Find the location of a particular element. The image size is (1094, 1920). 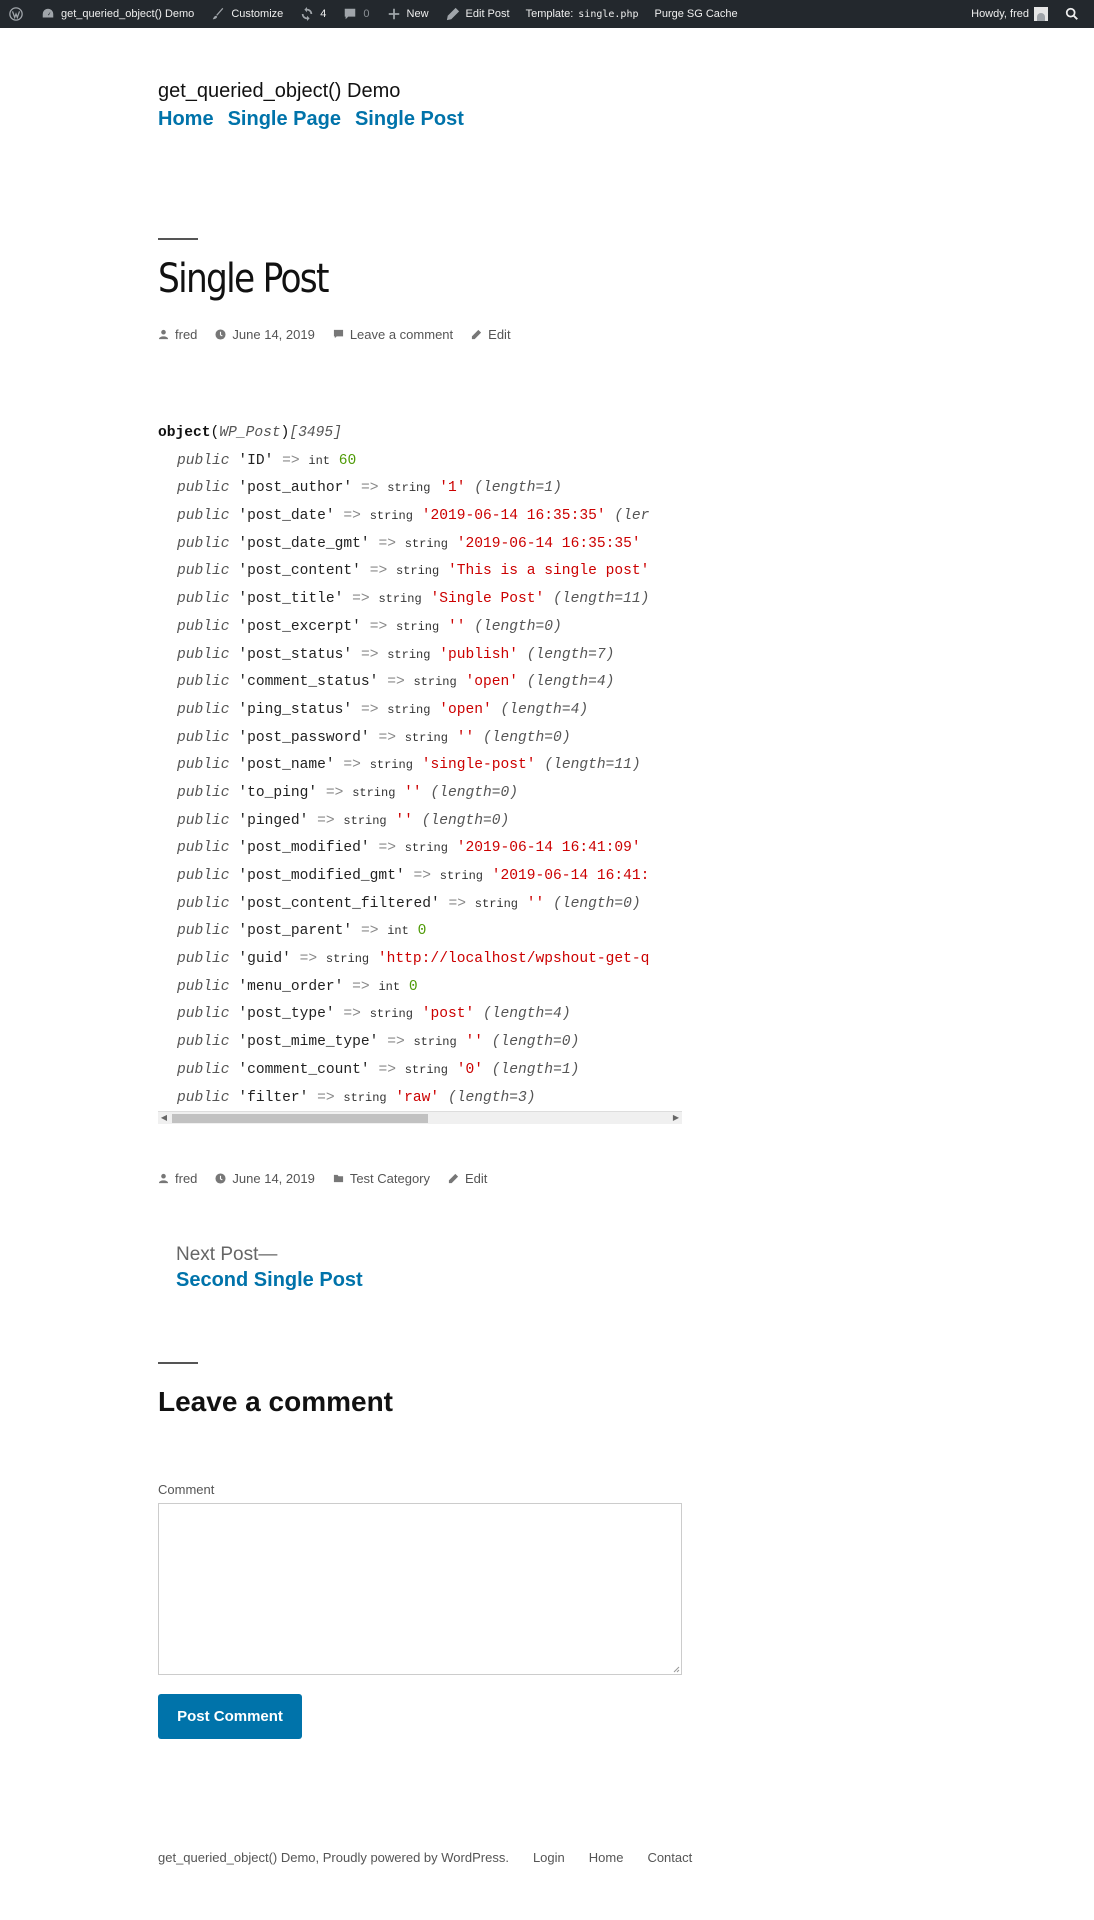

dump-length: (length=4) is located at coordinates (544, 709).